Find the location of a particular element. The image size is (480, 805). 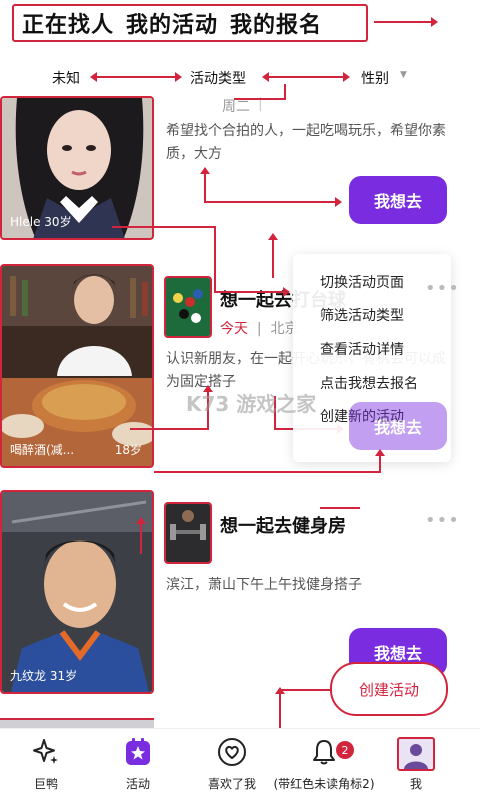

menu-item-signup: 点击我想去报名 is located at coordinates (369, 383).